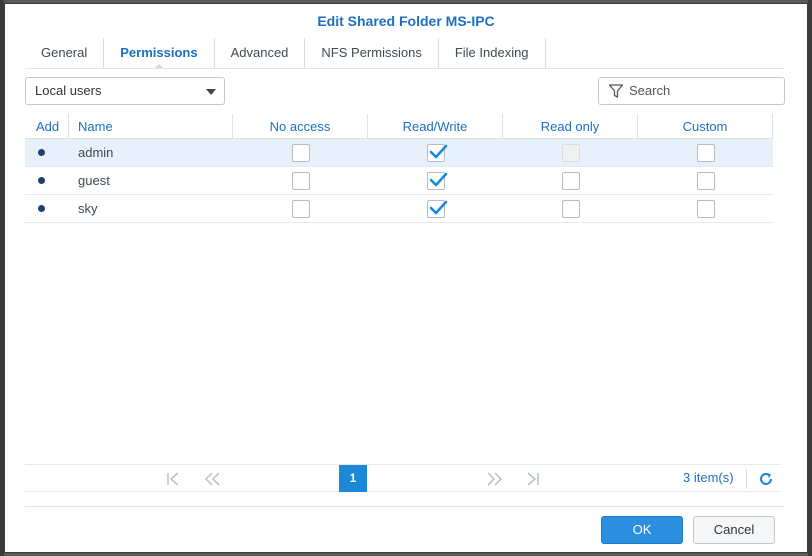 The image size is (812, 556). I want to click on user-name: guest, so click(94, 180).